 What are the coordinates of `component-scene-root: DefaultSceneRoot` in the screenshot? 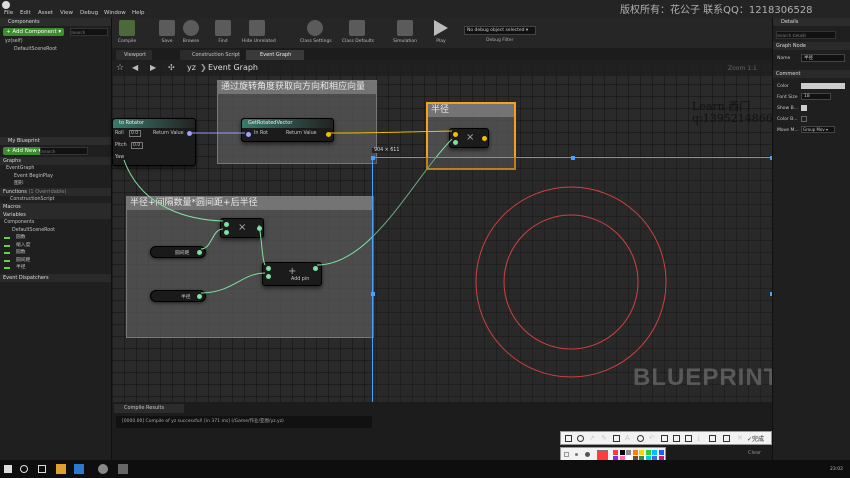 It's located at (55, 50).